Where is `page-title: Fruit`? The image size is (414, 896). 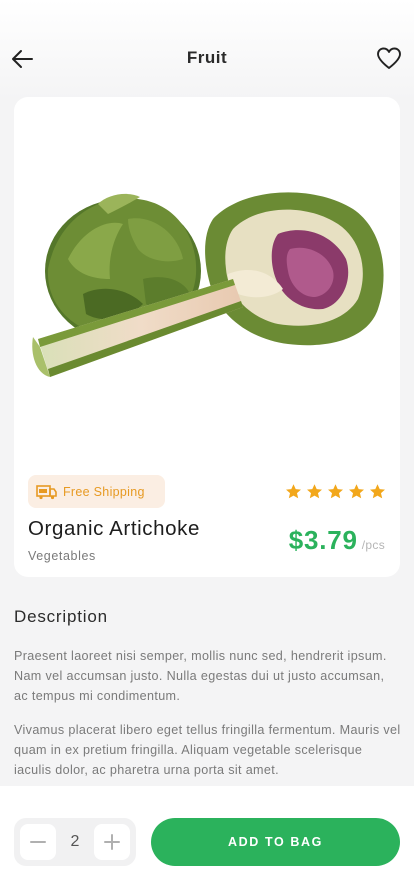
page-title: Fruit is located at coordinates (207, 57).